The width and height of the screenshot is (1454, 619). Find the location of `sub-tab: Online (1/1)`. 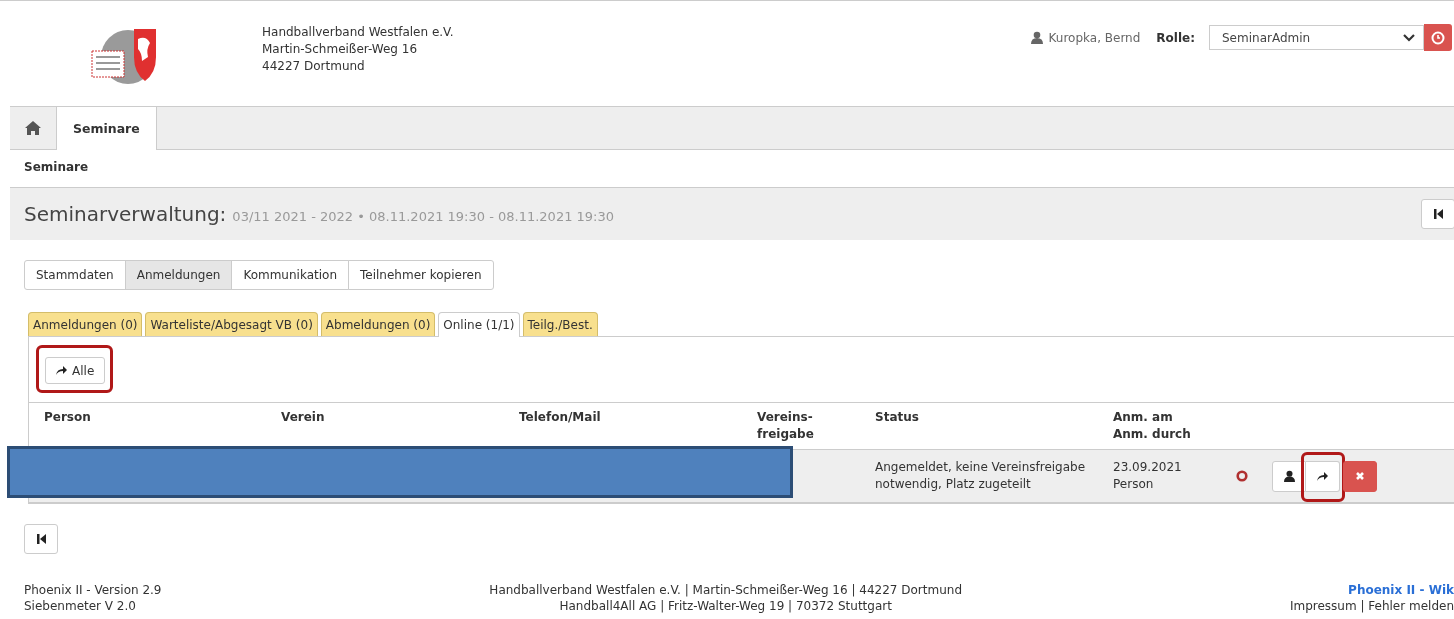

sub-tab: Online (1/1) is located at coordinates (479, 324).